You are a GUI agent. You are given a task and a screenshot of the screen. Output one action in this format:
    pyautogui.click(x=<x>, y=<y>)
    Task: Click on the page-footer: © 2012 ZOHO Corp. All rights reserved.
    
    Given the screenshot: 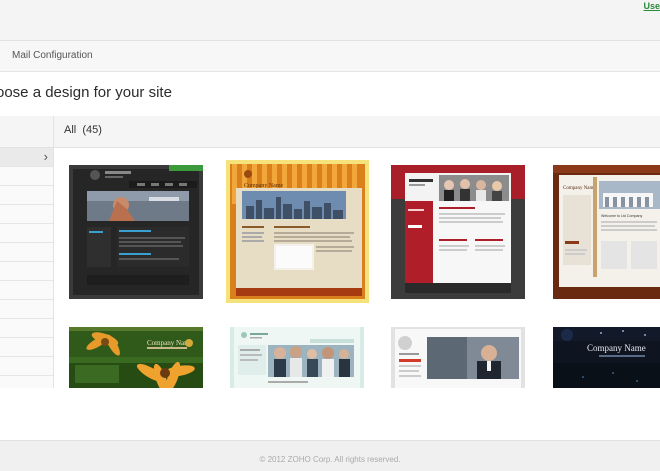 What is the action you would take?
    pyautogui.click(x=330, y=455)
    